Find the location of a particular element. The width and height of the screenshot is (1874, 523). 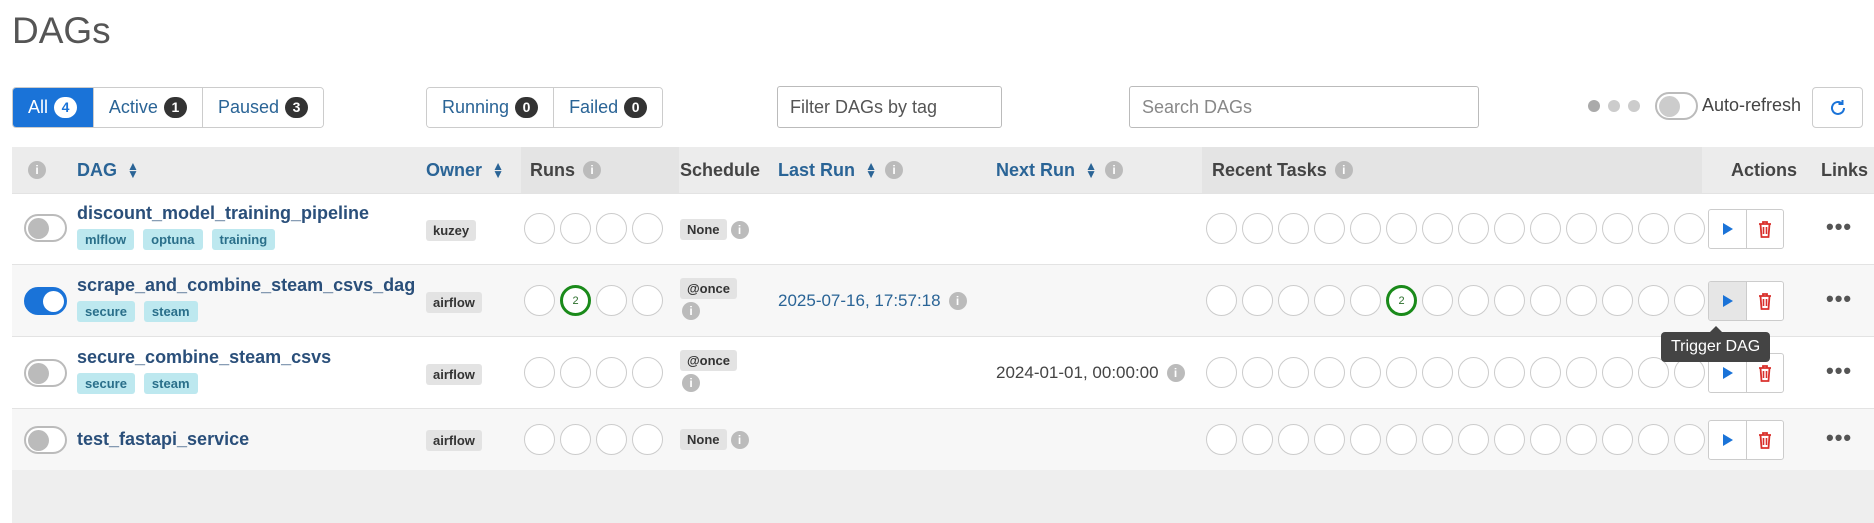

dag-tag: training is located at coordinates (243, 239).